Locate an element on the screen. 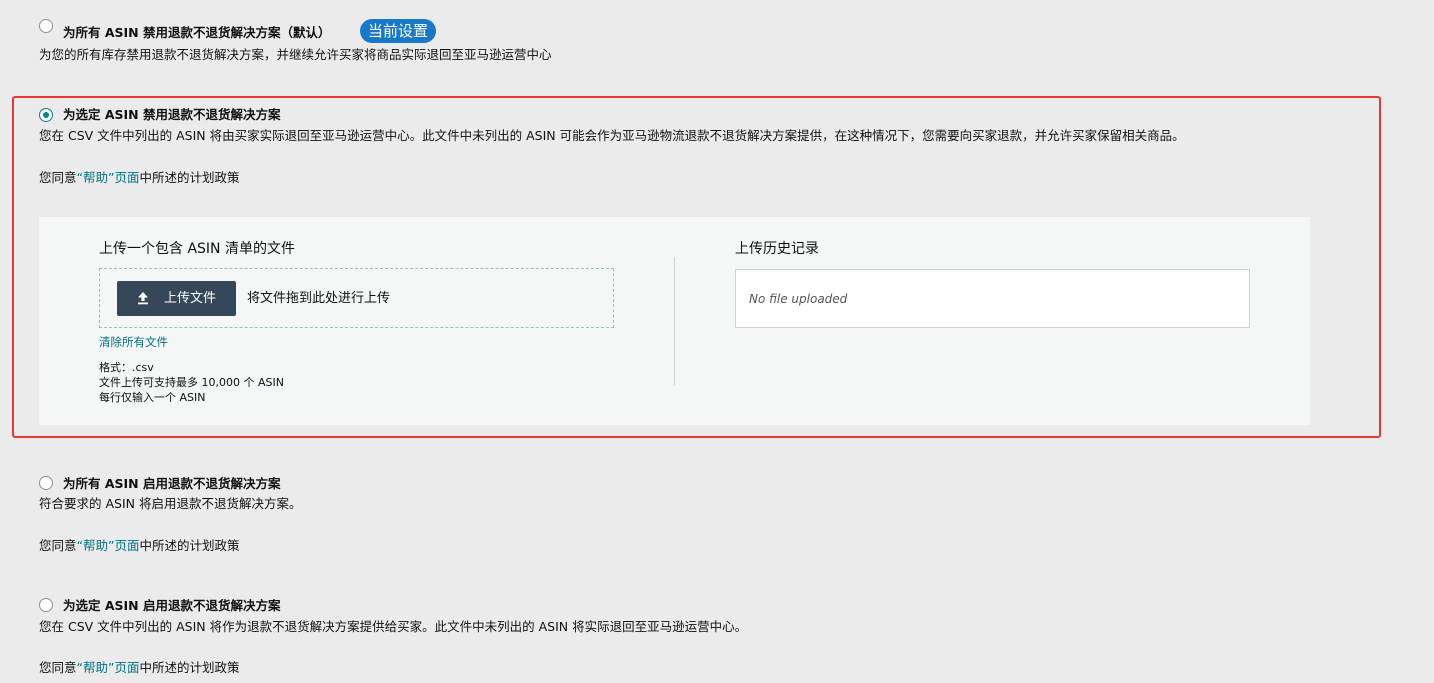  no-file-uploaded-text: No file uploaded is located at coordinates (798, 299).